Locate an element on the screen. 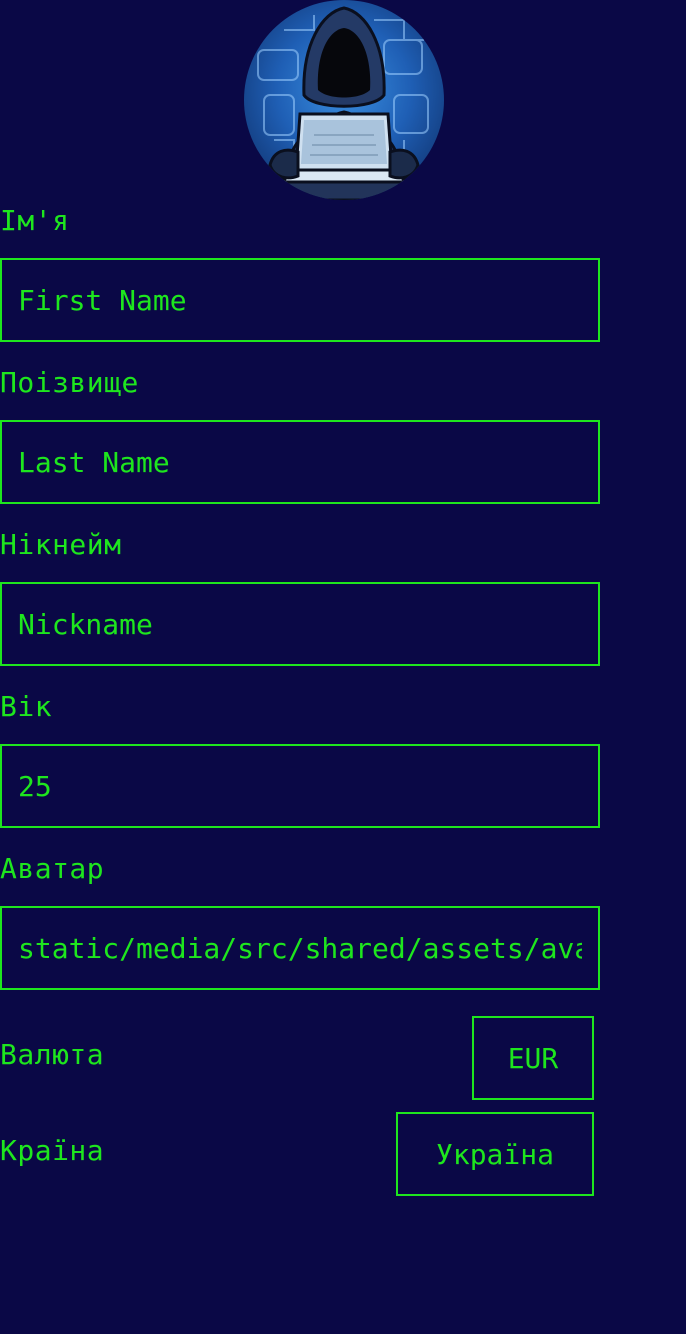 Image resolution: width=686 pixels, height=1334 pixels. first-name-label: Ім'я is located at coordinates (35, 220).